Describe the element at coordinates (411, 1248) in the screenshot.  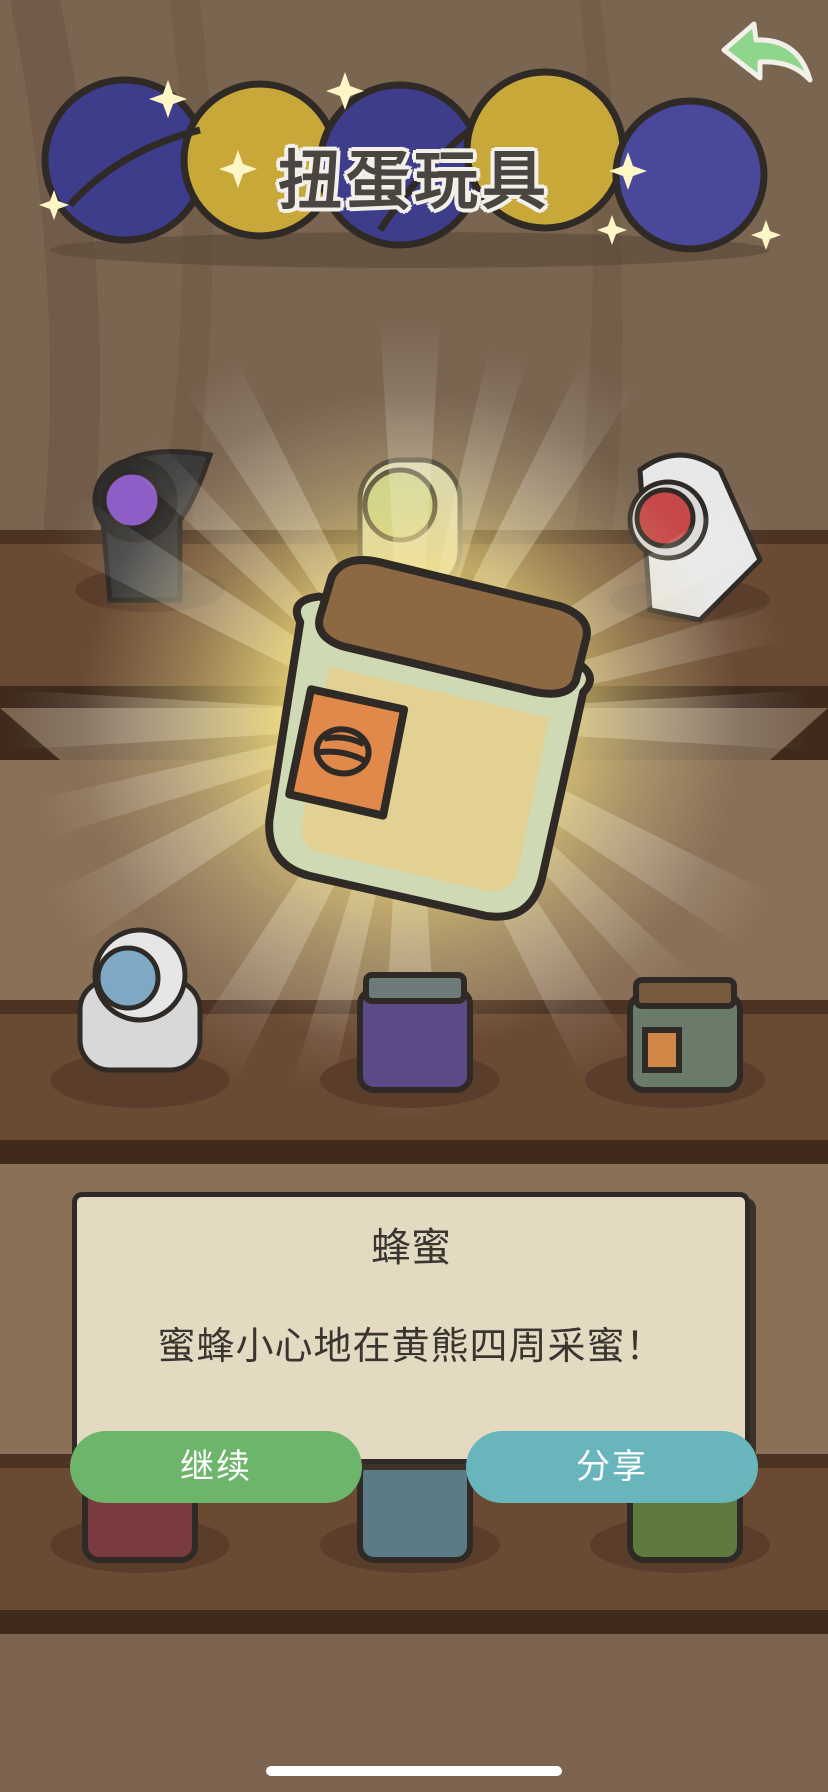
I see `item-name: 蜂蜜` at that location.